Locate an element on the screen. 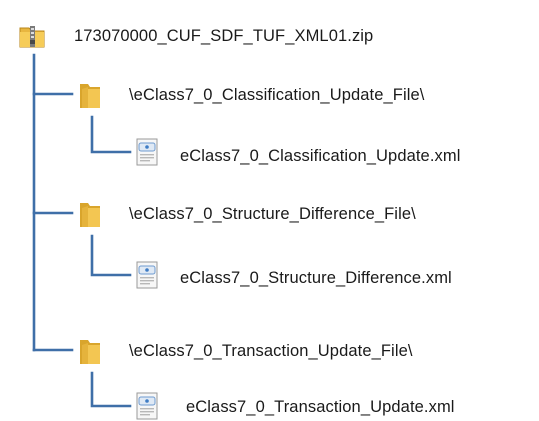 The height and width of the screenshot is (421, 539). zip-folder-icon is located at coordinates (32, 37).